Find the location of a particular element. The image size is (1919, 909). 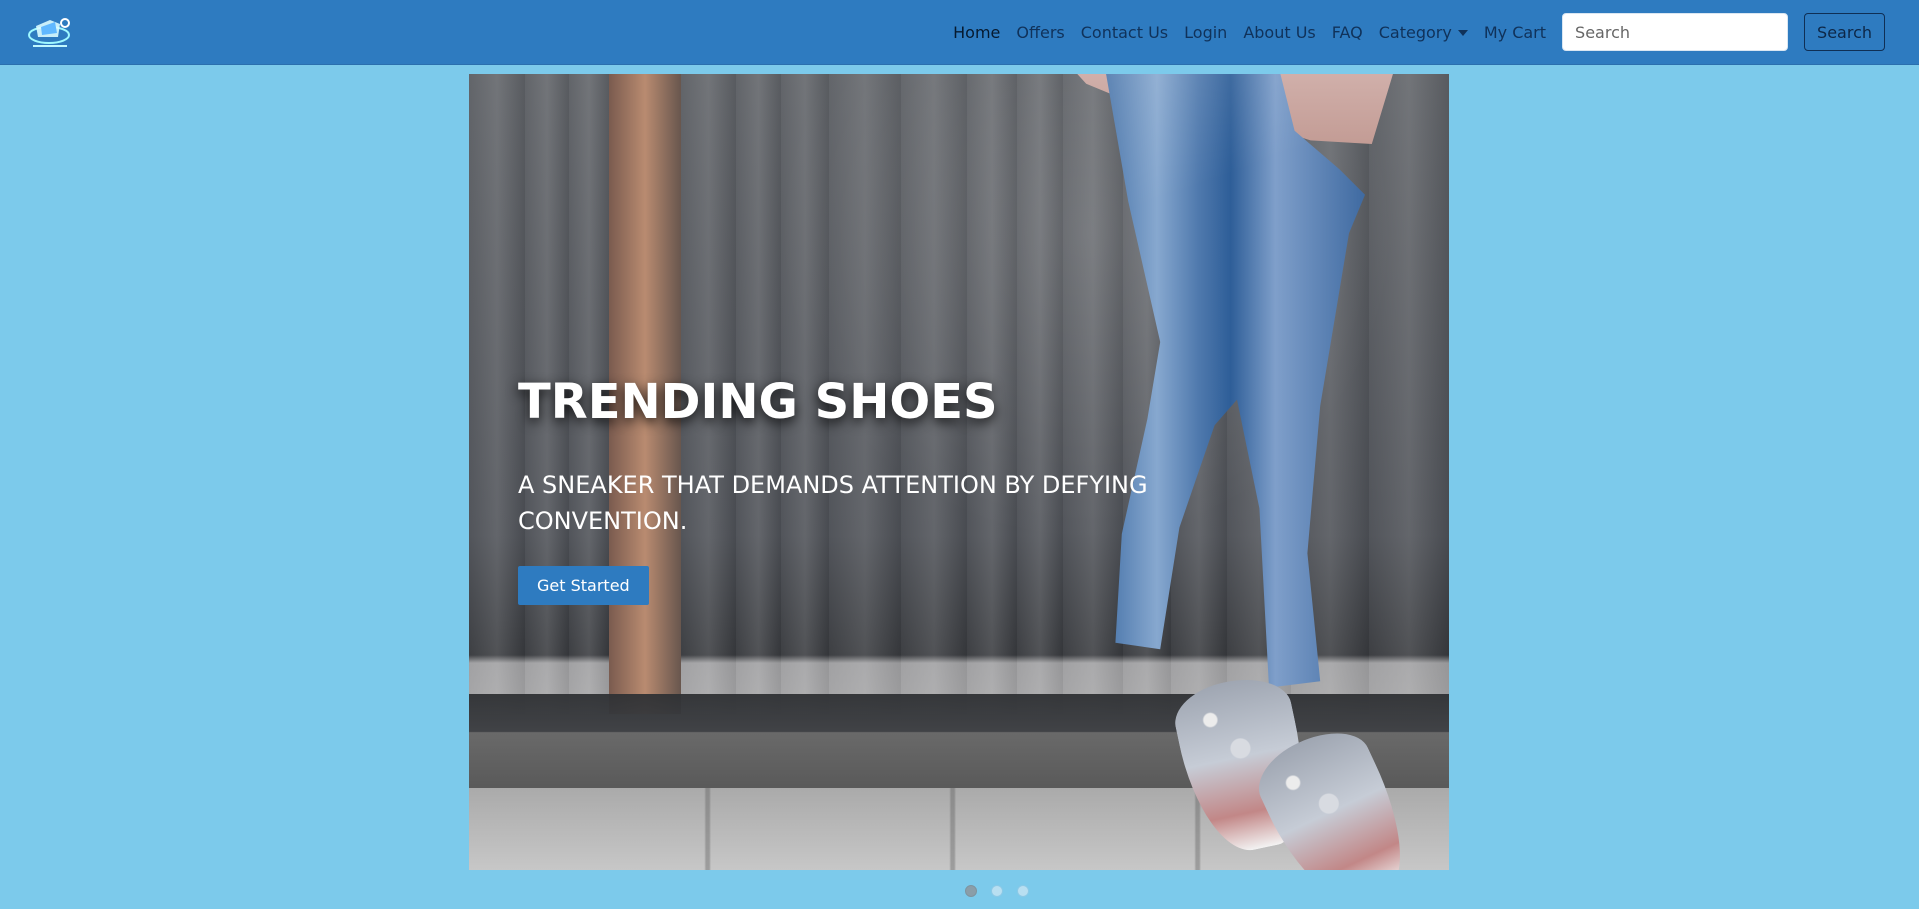

nav-category-dropdown: Category is located at coordinates (1423, 32).